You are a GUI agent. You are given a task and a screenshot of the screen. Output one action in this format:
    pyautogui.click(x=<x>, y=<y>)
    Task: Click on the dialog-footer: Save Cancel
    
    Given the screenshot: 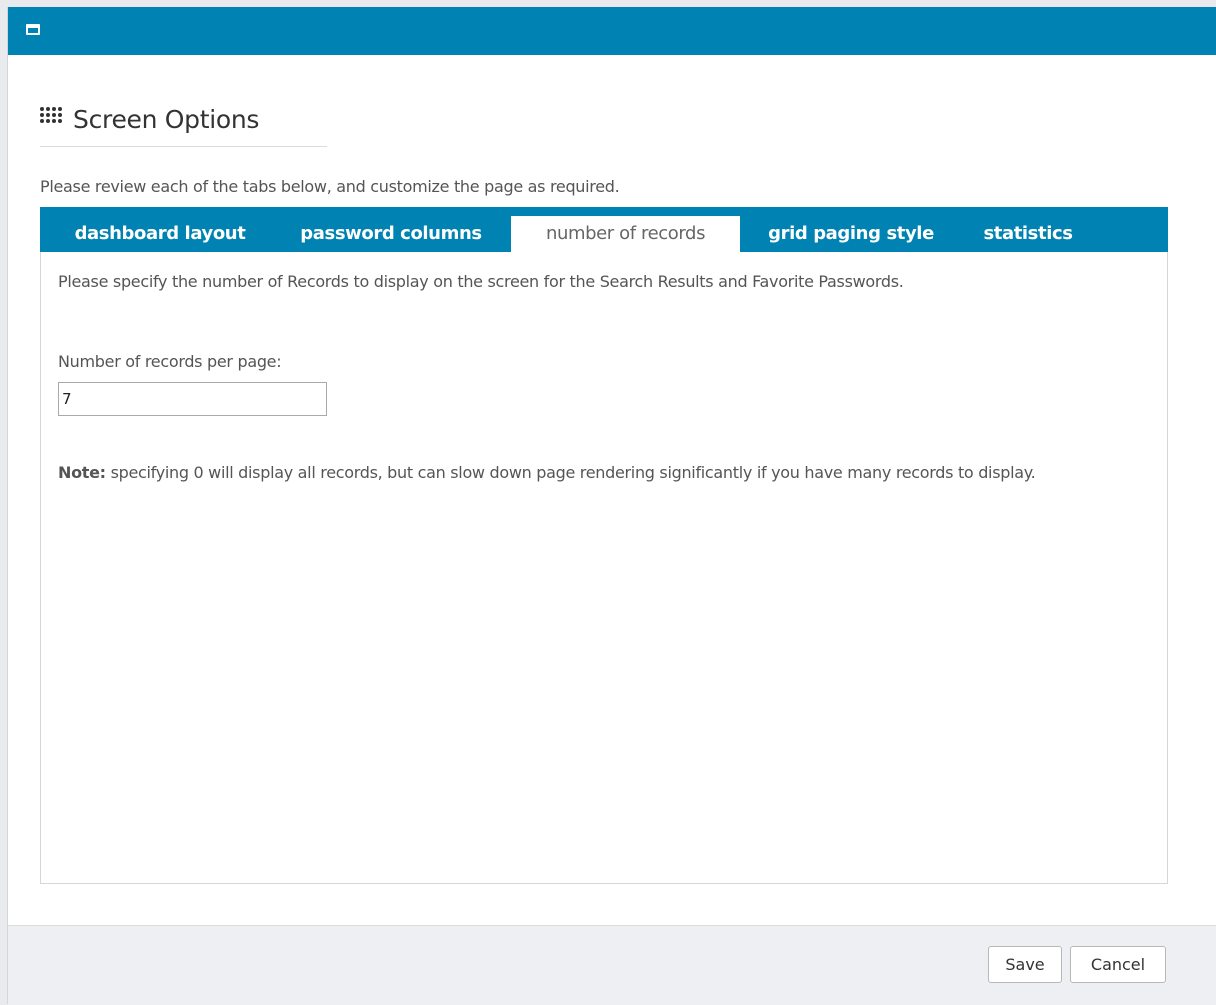 What is the action you would take?
    pyautogui.click(x=612, y=965)
    